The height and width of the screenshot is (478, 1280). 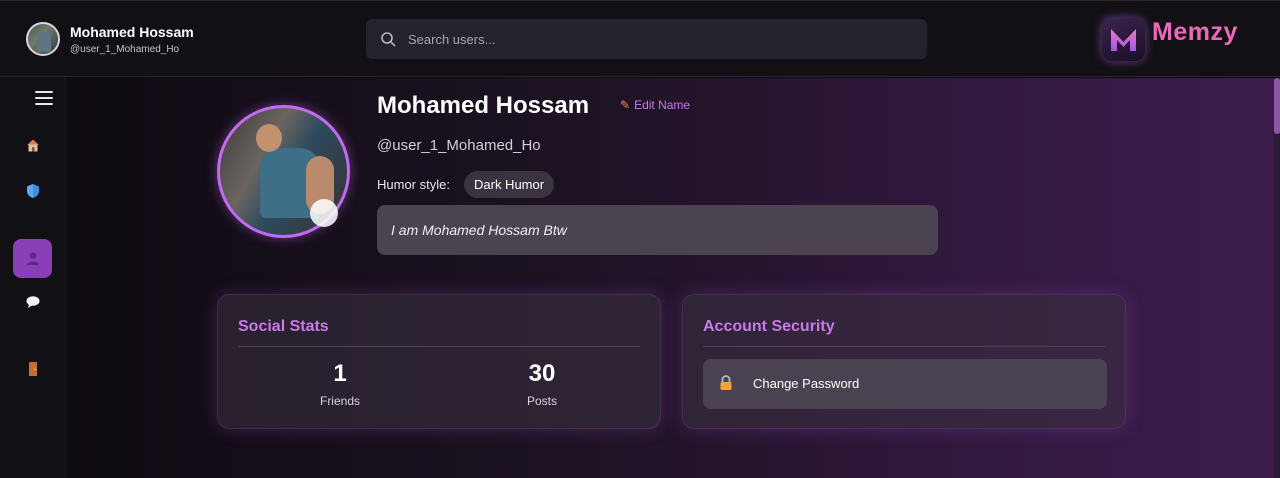 What do you see at coordinates (439, 361) in the screenshot?
I see `social-stats-card: Social Stats 1 Friends 30 Posts` at bounding box center [439, 361].